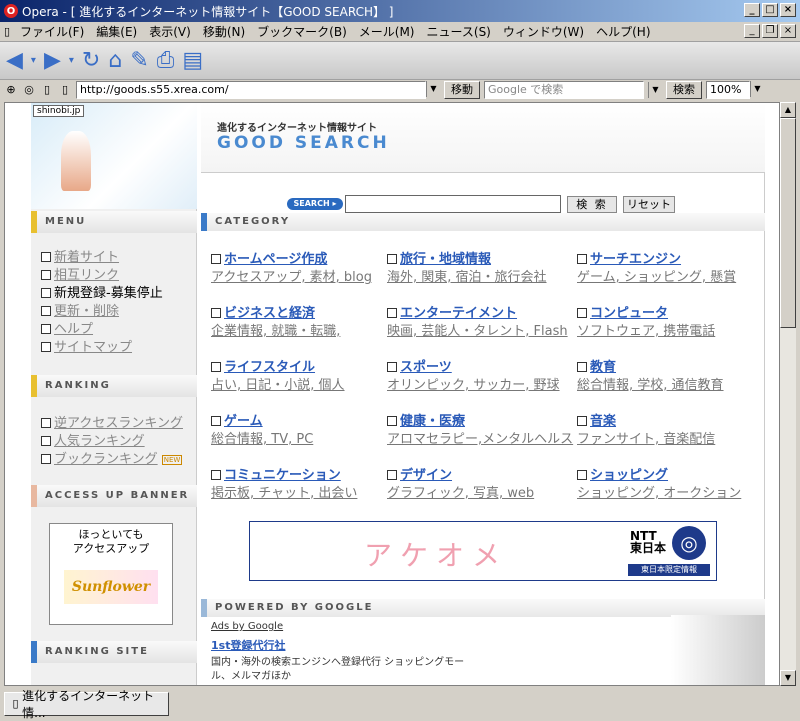  What do you see at coordinates (119, 258) in the screenshot?
I see `menu-item-new-sites: 新着サイト` at bounding box center [119, 258].